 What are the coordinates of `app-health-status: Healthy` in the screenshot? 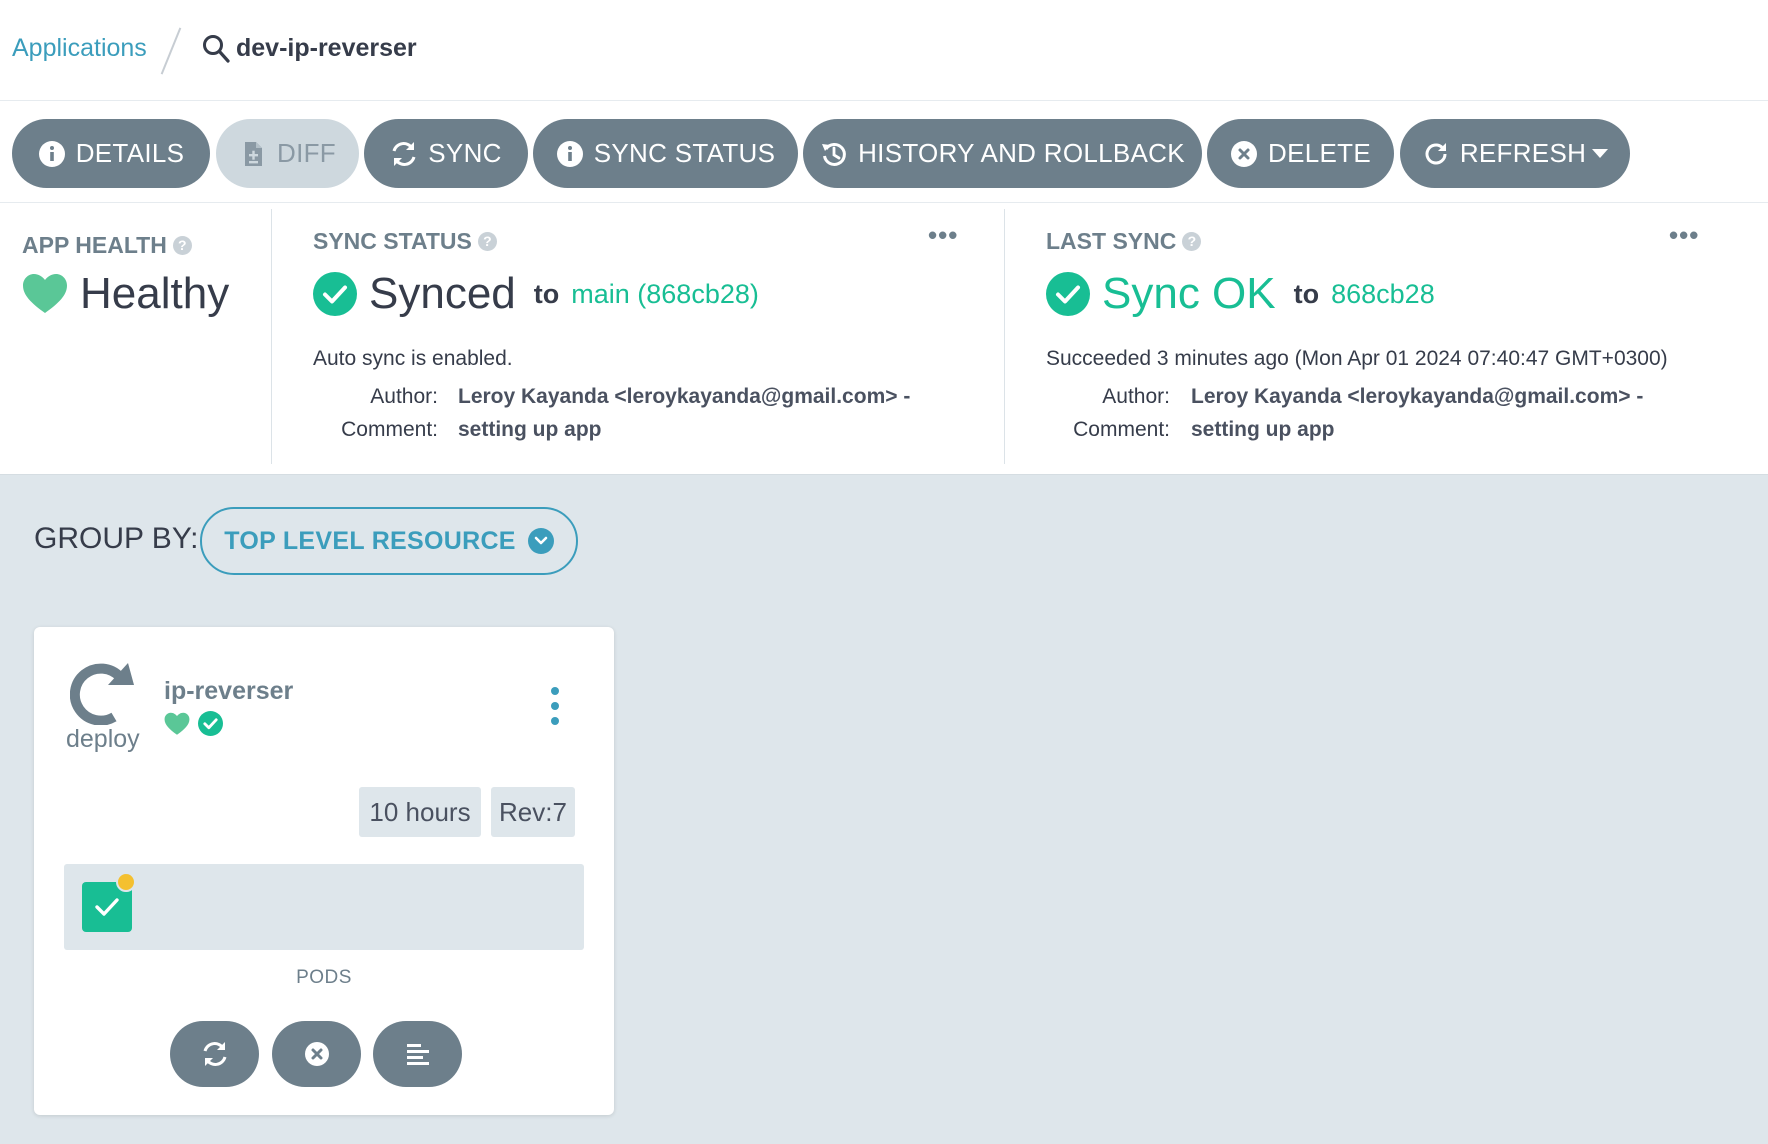 It's located at (125, 294).